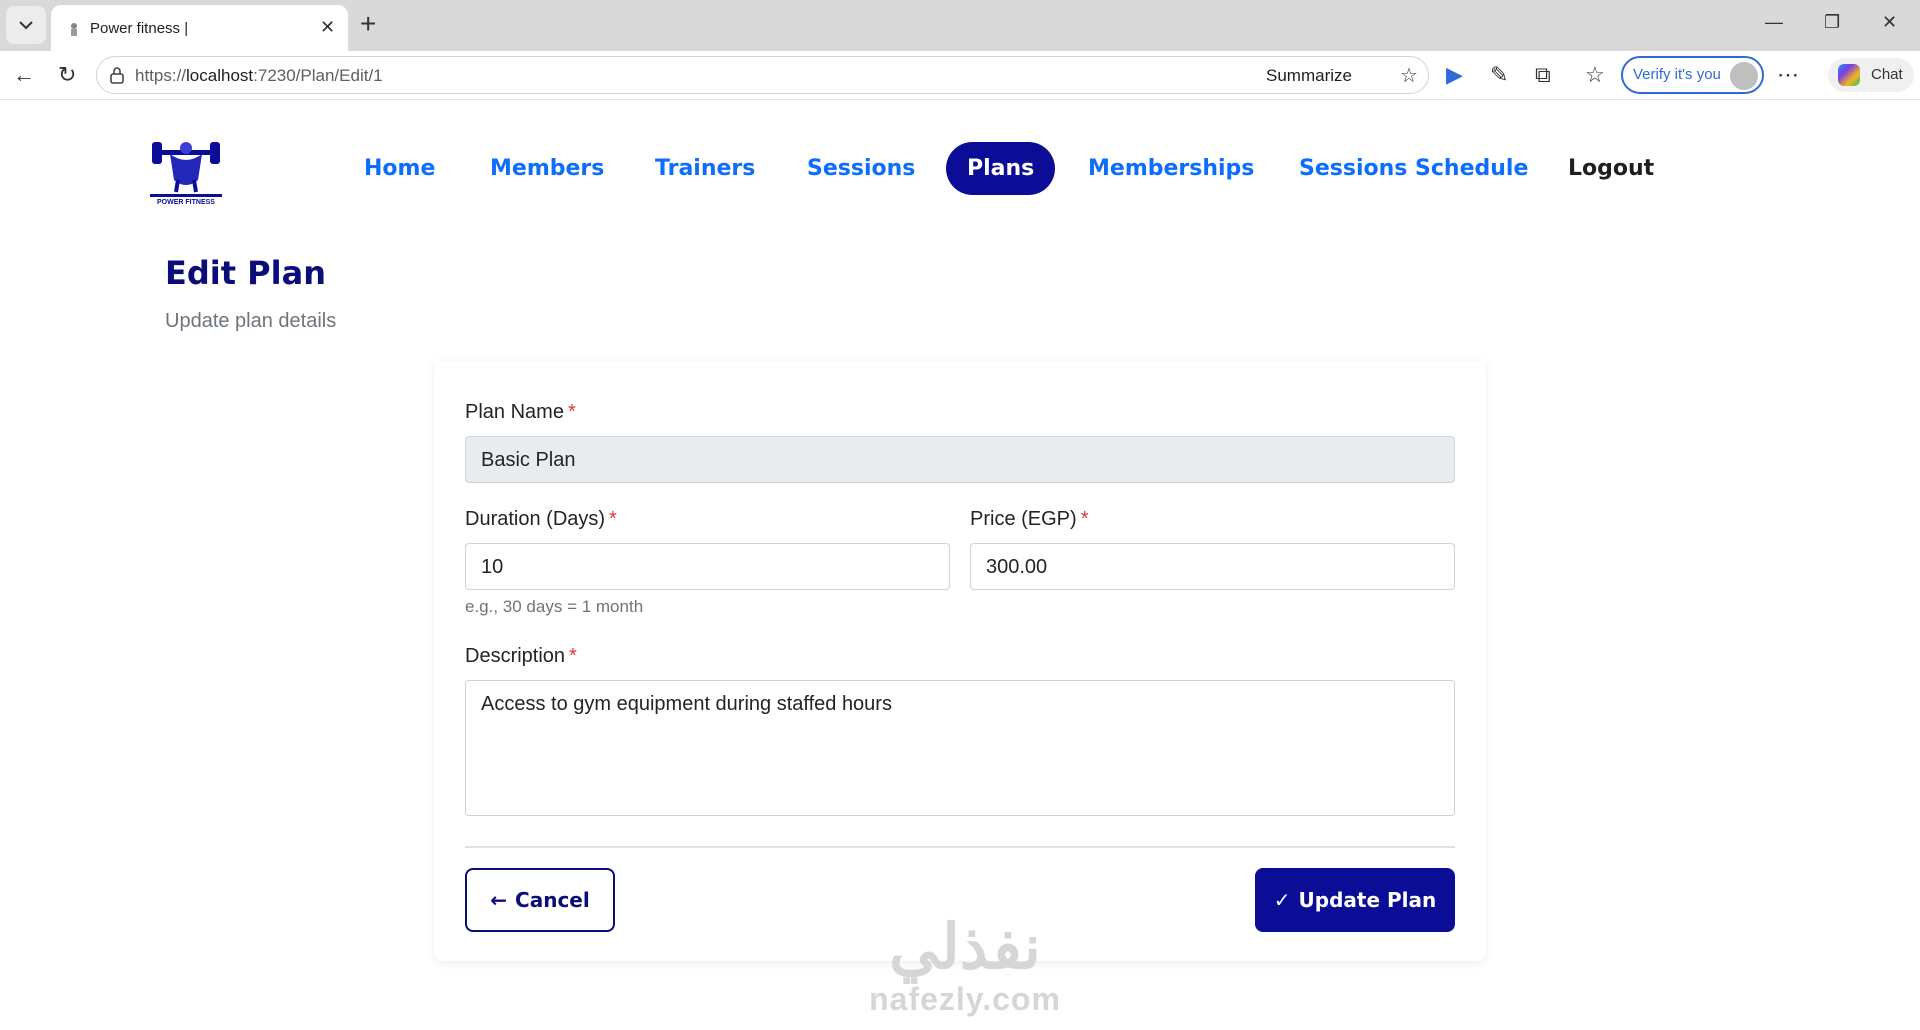 Image resolution: width=1920 pixels, height=1030 pixels. What do you see at coordinates (1788, 75) in the screenshot?
I see `more-icon: ⋯` at bounding box center [1788, 75].